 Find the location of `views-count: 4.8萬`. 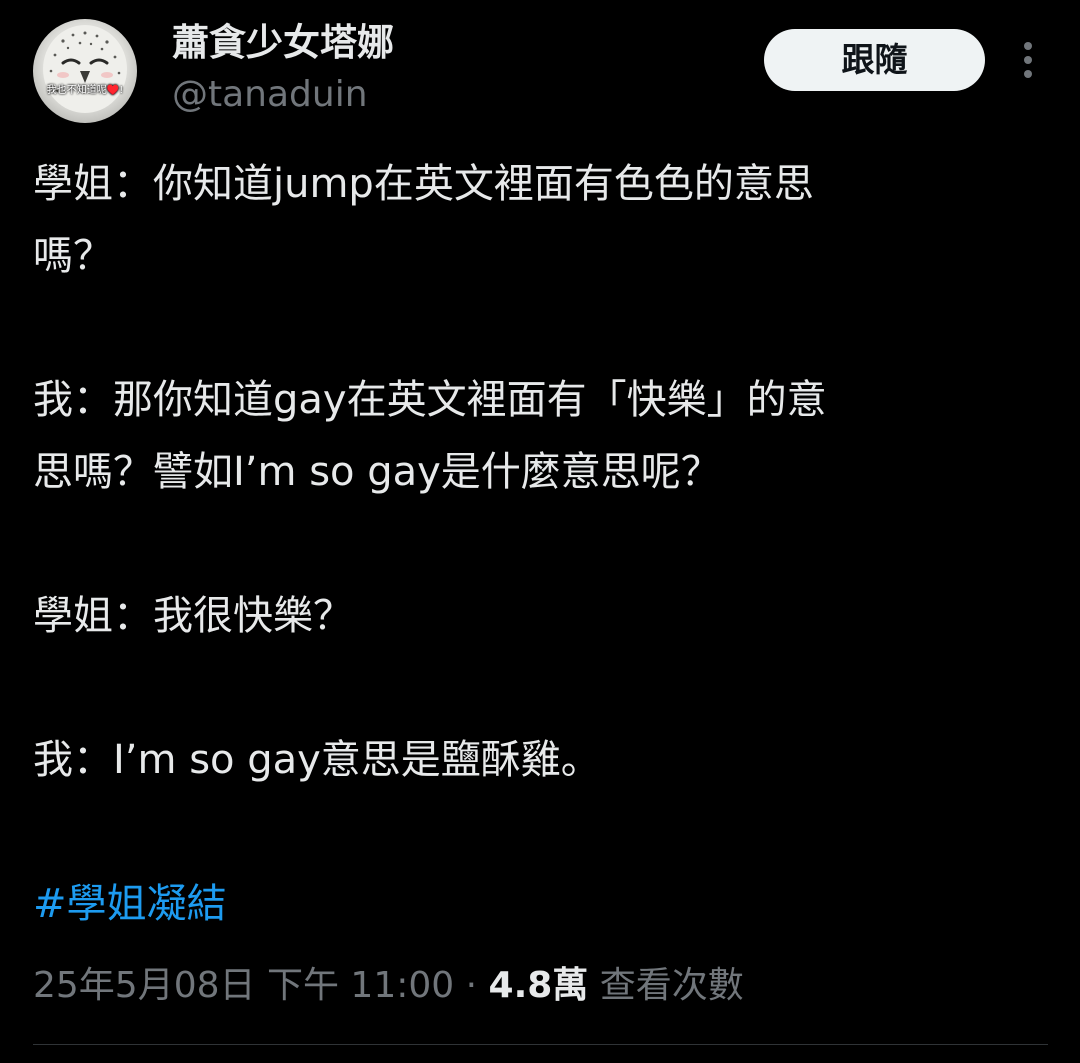

views-count: 4.8萬 is located at coordinates (538, 985).